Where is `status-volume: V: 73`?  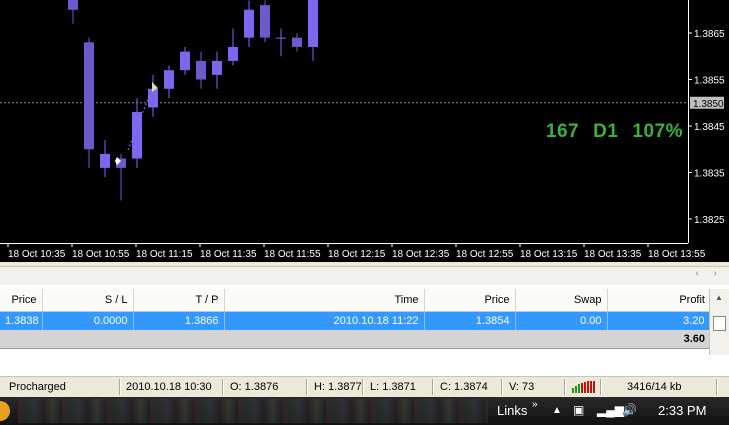 status-volume: V: 73 is located at coordinates (522, 387).